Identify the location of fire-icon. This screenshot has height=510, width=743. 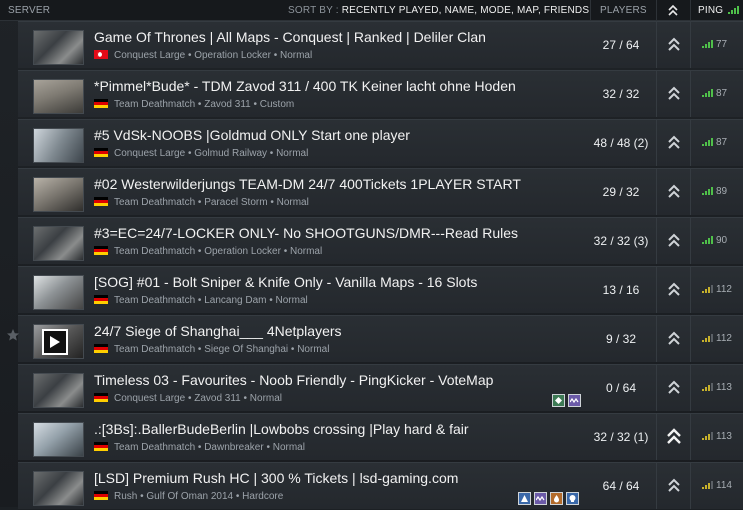
(556, 498).